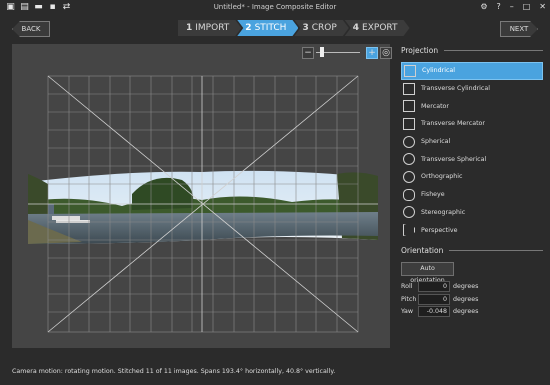 The height and width of the screenshot is (385, 550). I want to click on projection-label: Fisheye, so click(433, 195).